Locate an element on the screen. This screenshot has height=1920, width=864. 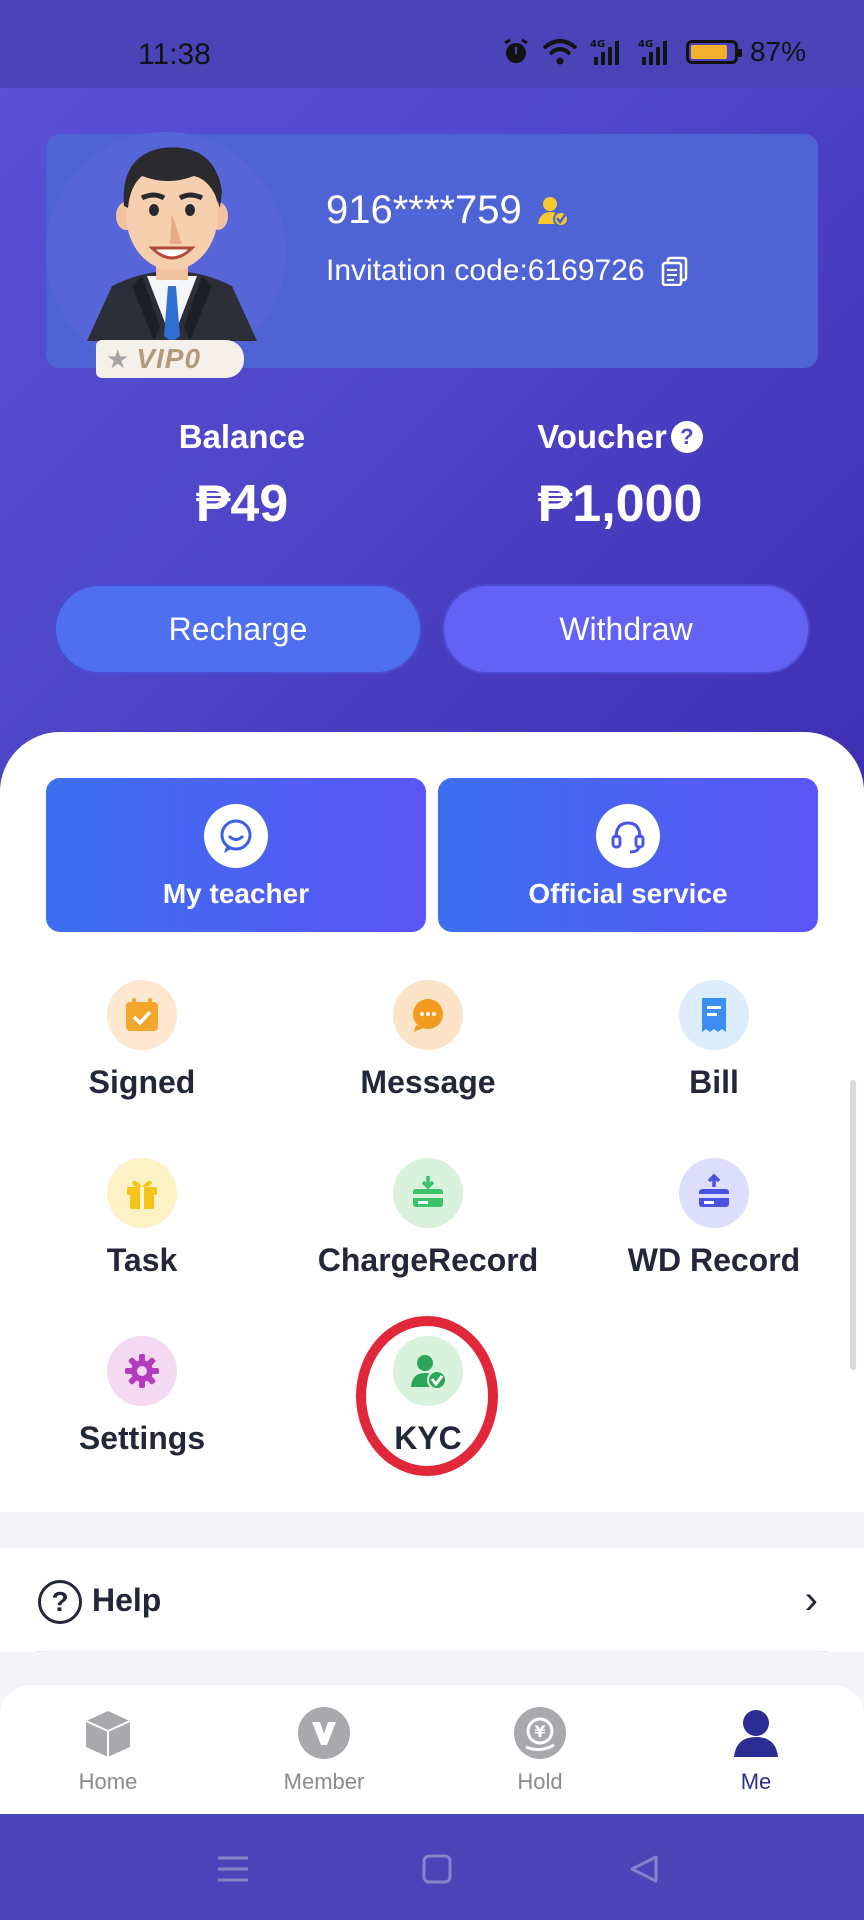
bill-icon is located at coordinates (714, 1015).